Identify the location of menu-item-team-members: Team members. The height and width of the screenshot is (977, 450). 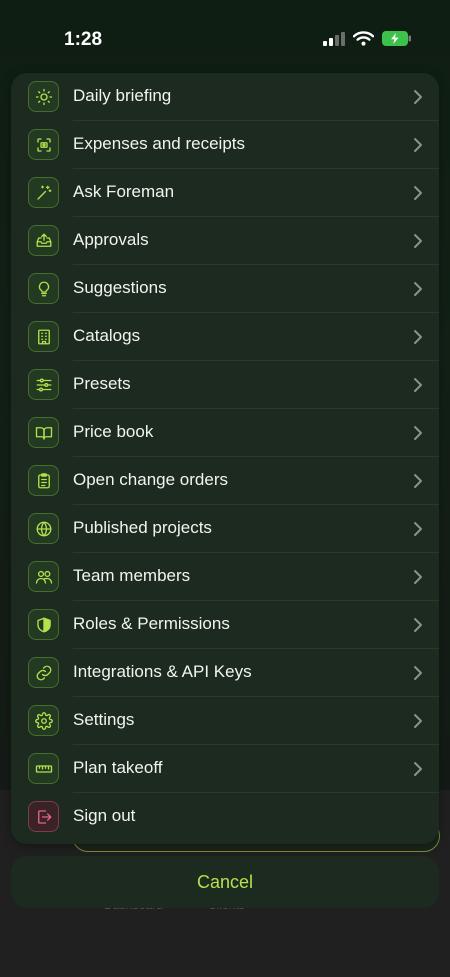
(225, 577).